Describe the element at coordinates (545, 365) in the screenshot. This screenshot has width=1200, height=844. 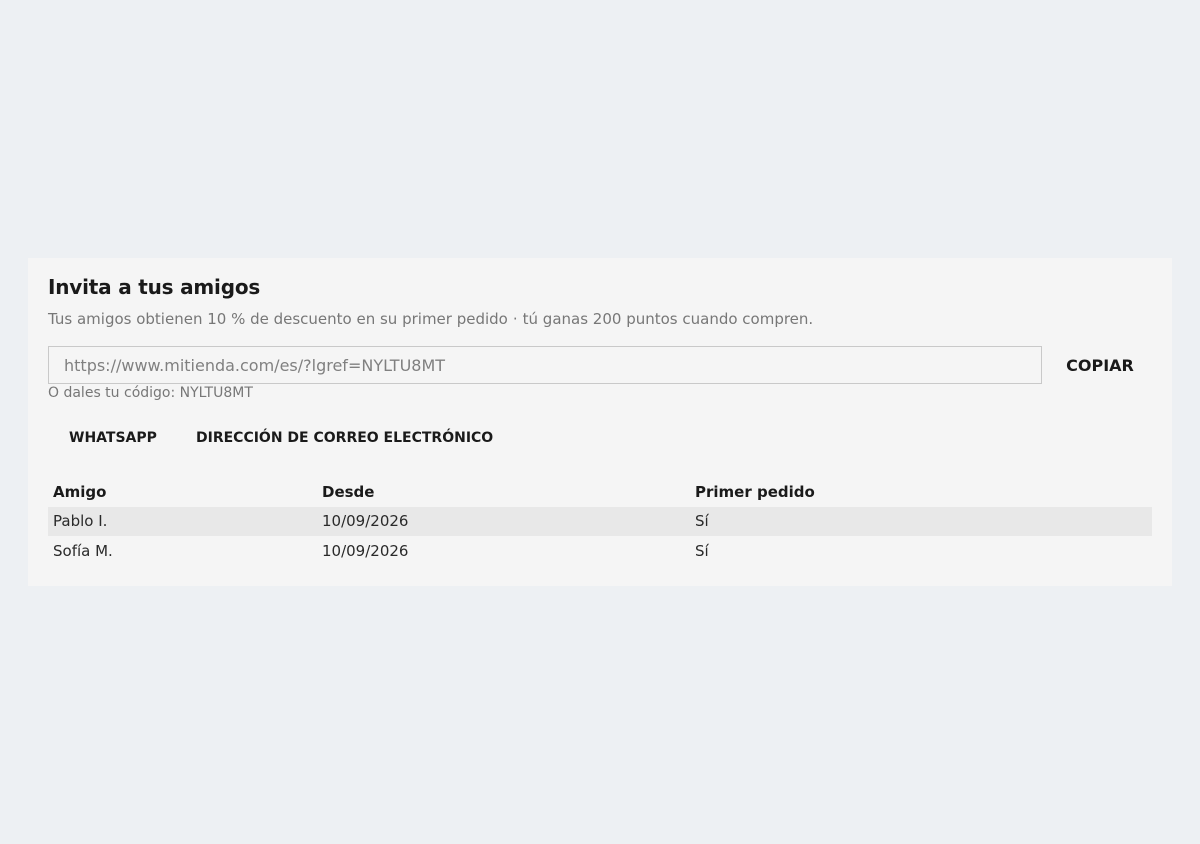
I see `referral-url-input` at that location.